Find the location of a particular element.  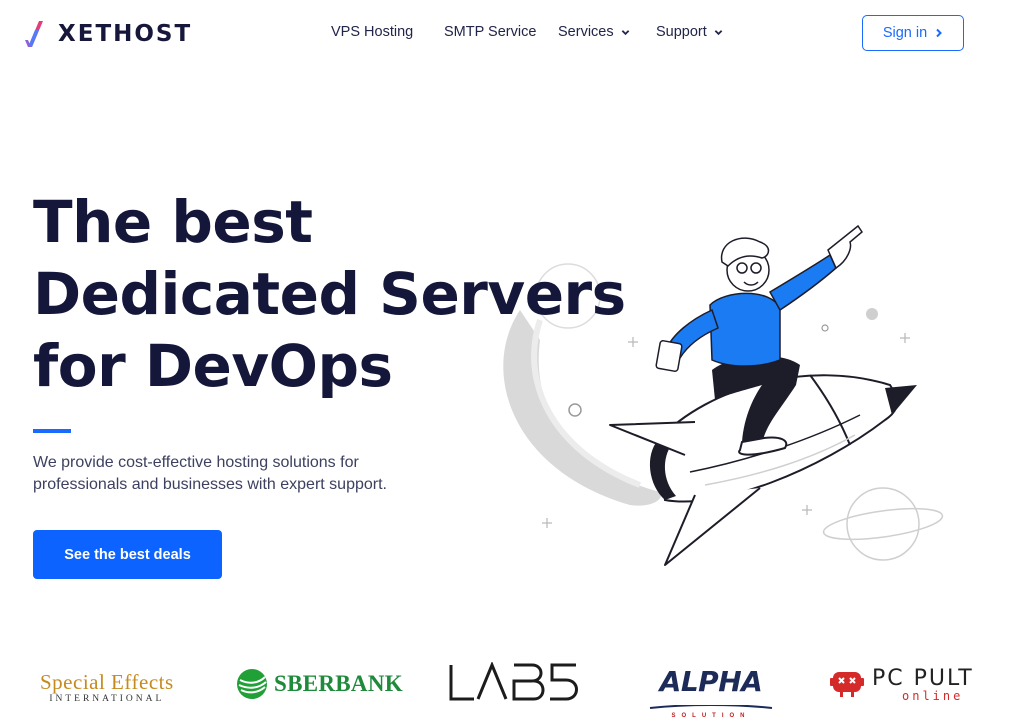

nav-services-label: Services is located at coordinates (586, 32).